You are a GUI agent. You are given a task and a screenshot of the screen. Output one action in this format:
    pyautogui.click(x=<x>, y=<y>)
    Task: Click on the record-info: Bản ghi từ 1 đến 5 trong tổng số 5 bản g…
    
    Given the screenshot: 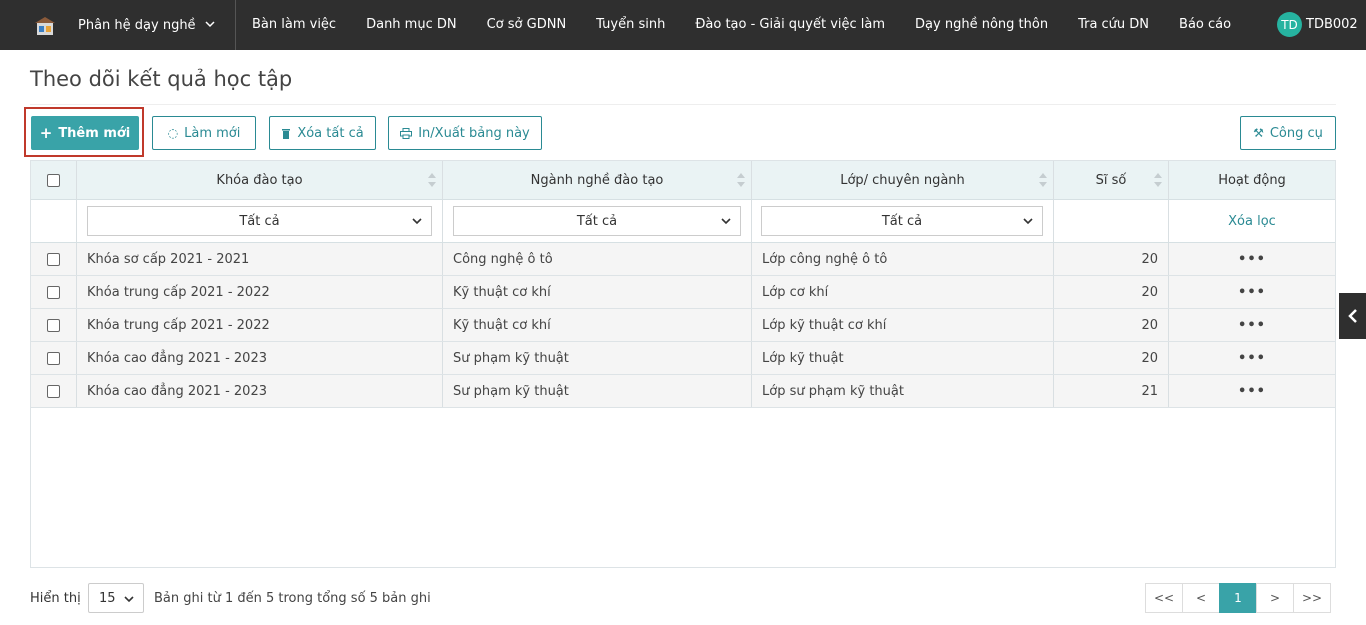 What is the action you would take?
    pyautogui.click(x=292, y=598)
    